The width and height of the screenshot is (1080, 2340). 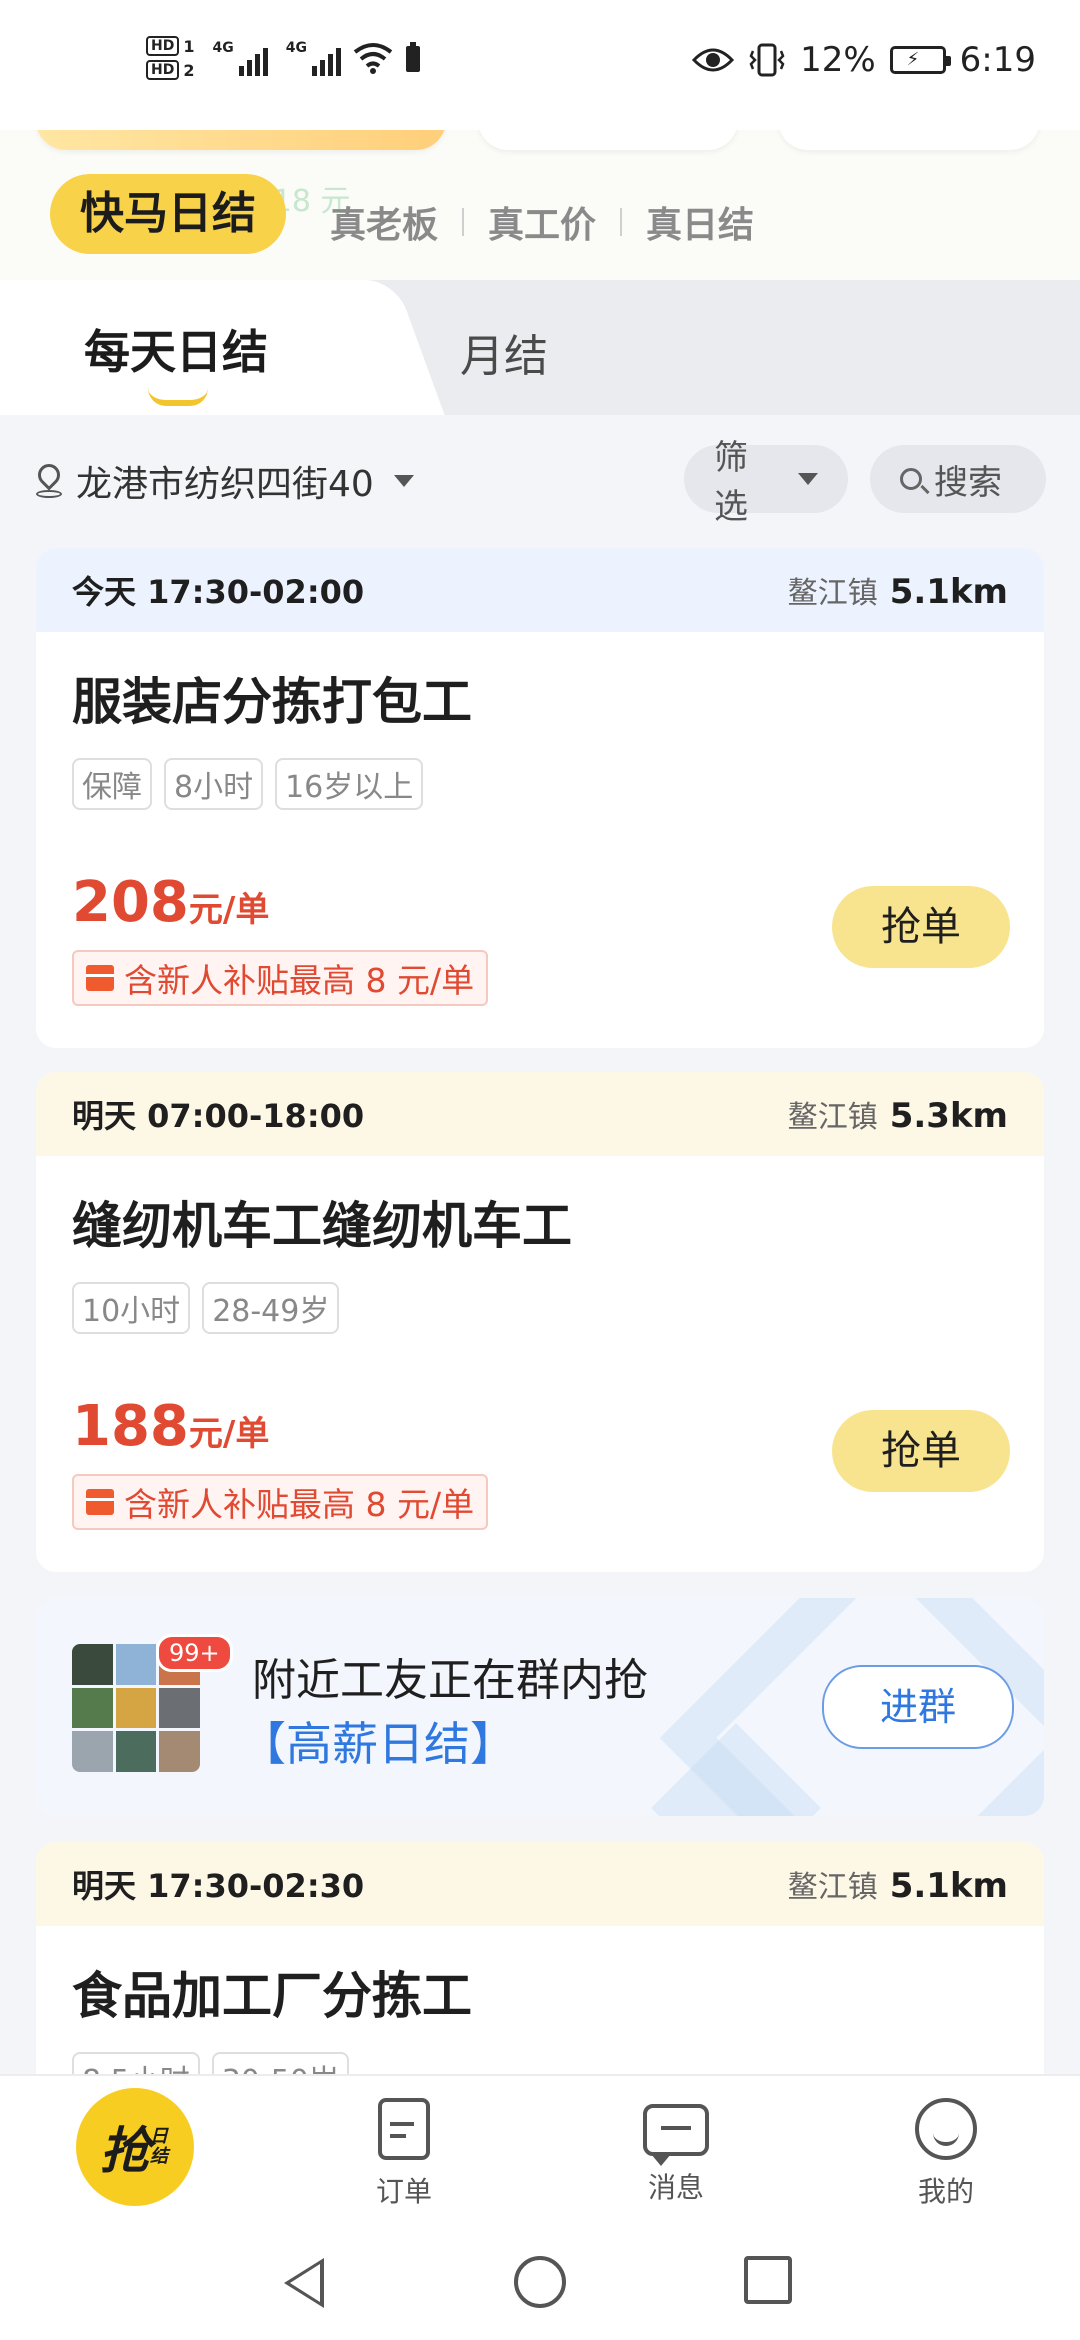 I want to click on document-icon, so click(x=404, y=2129).